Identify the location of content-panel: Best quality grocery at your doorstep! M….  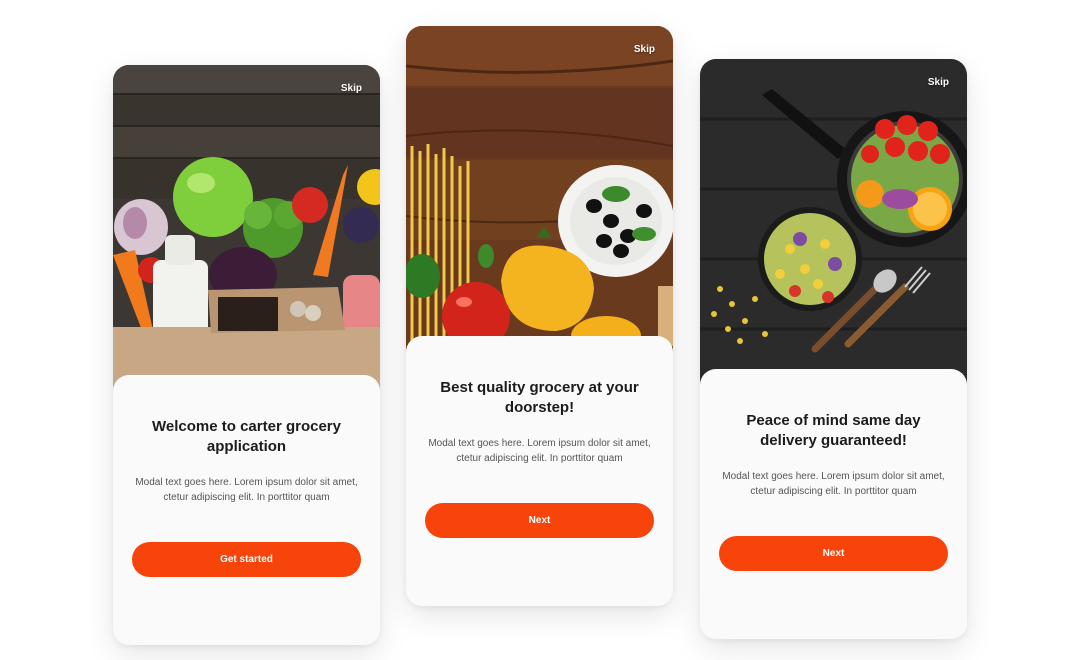
(539, 471).